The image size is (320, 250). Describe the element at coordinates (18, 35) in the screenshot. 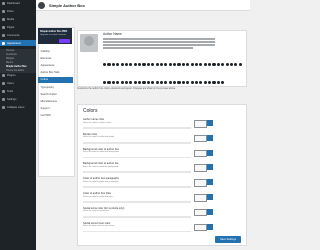

I see `sidebar-item: Comments` at that location.